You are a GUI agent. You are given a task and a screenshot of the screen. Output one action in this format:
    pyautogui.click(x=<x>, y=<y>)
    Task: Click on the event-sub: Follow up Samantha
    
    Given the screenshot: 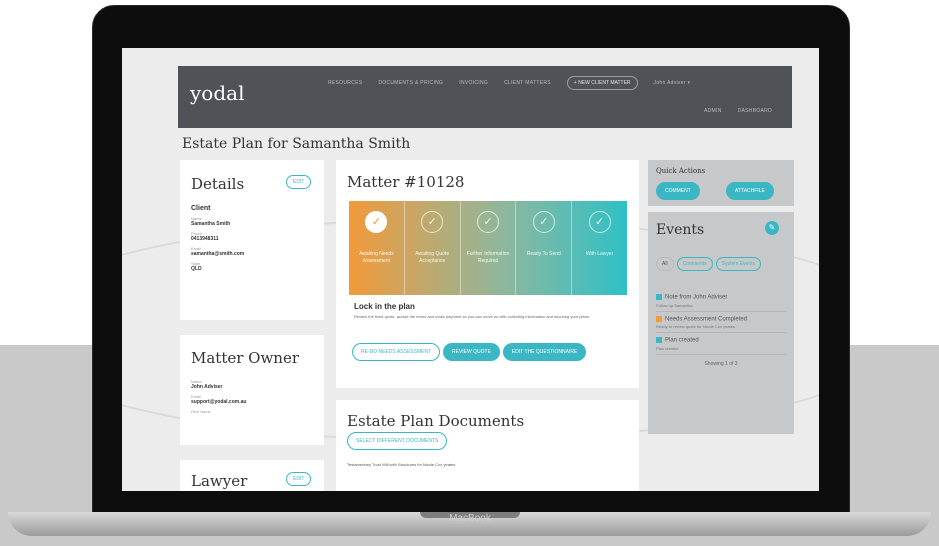 What is the action you would take?
    pyautogui.click(x=674, y=305)
    